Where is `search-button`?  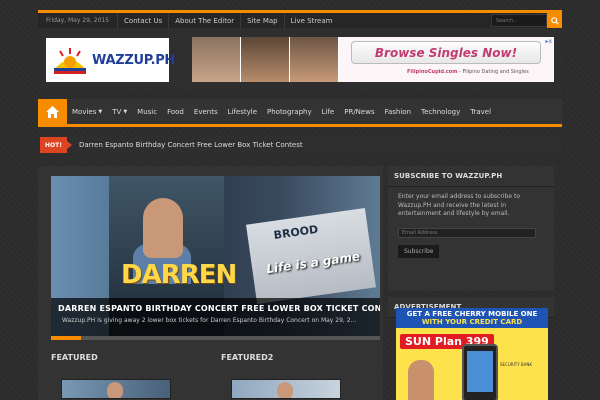
search-button is located at coordinates (554, 20).